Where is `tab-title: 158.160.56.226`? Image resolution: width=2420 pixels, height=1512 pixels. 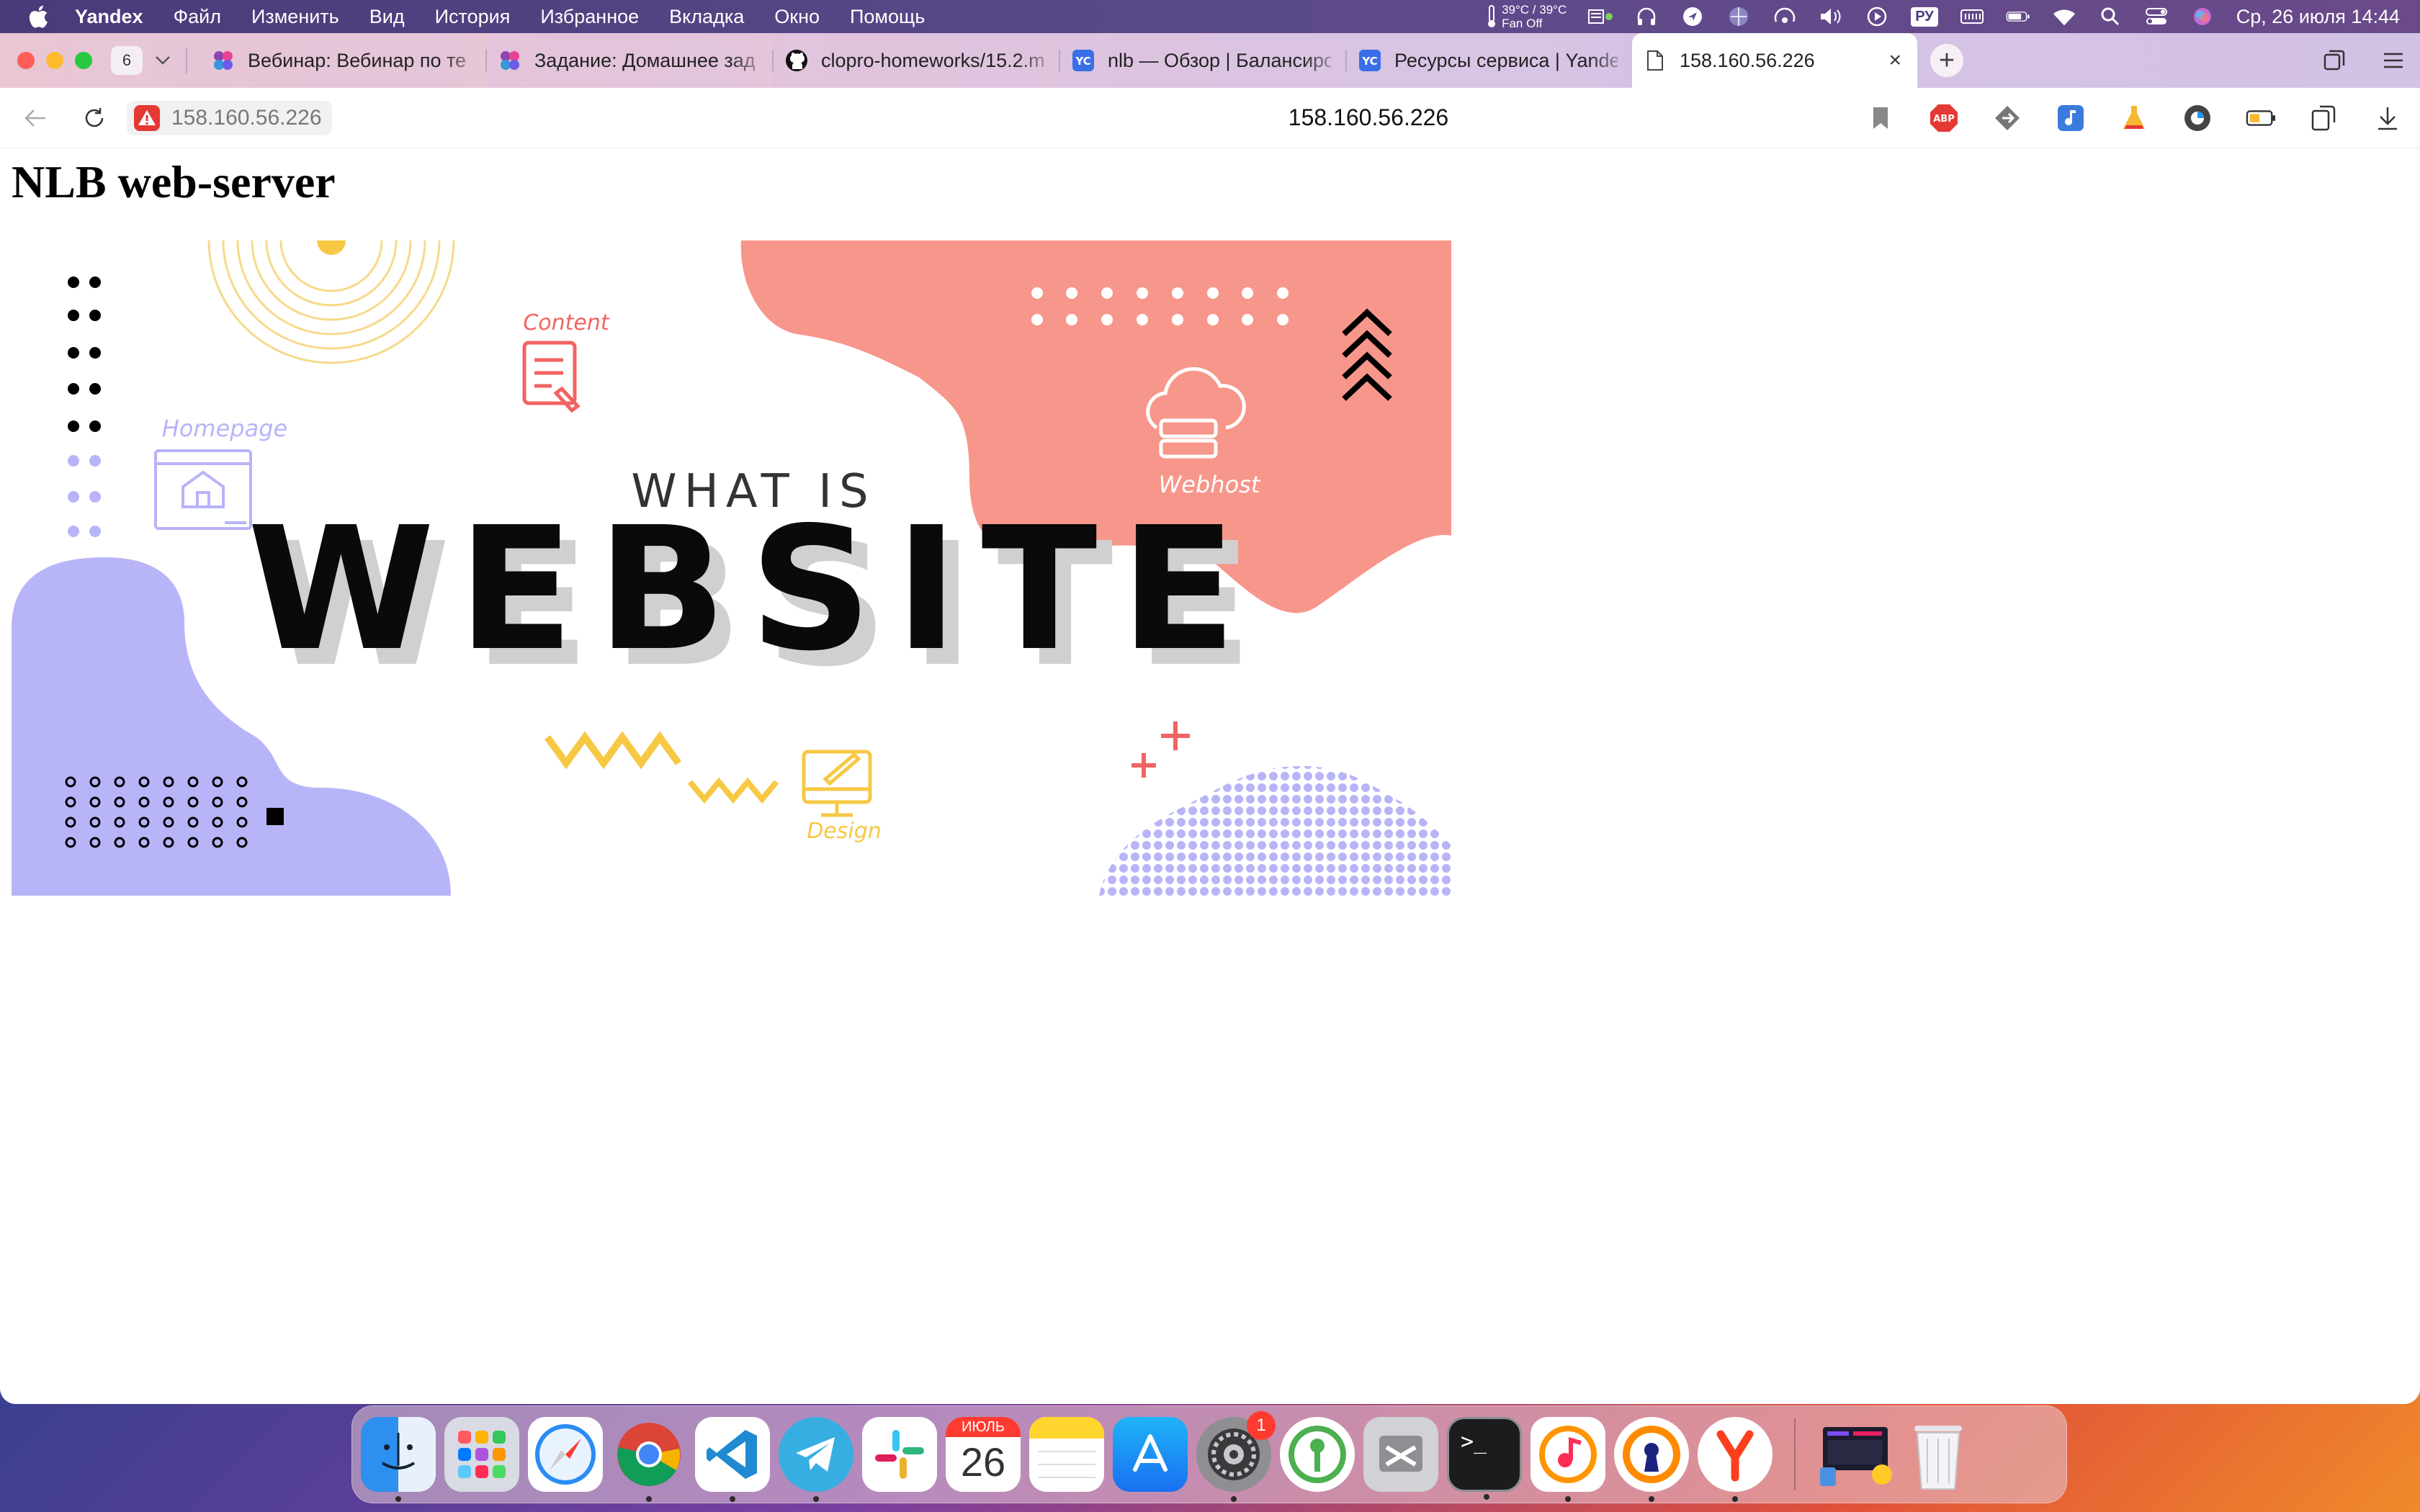
tab-title: 158.160.56.226 is located at coordinates (1747, 60).